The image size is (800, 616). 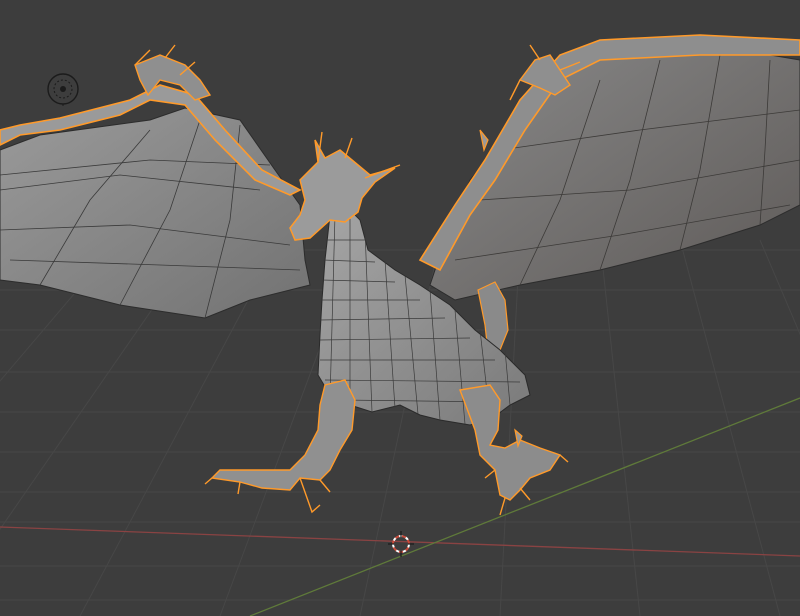 What do you see at coordinates (484, 141) in the screenshot?
I see `right-wing-spur` at bounding box center [484, 141].